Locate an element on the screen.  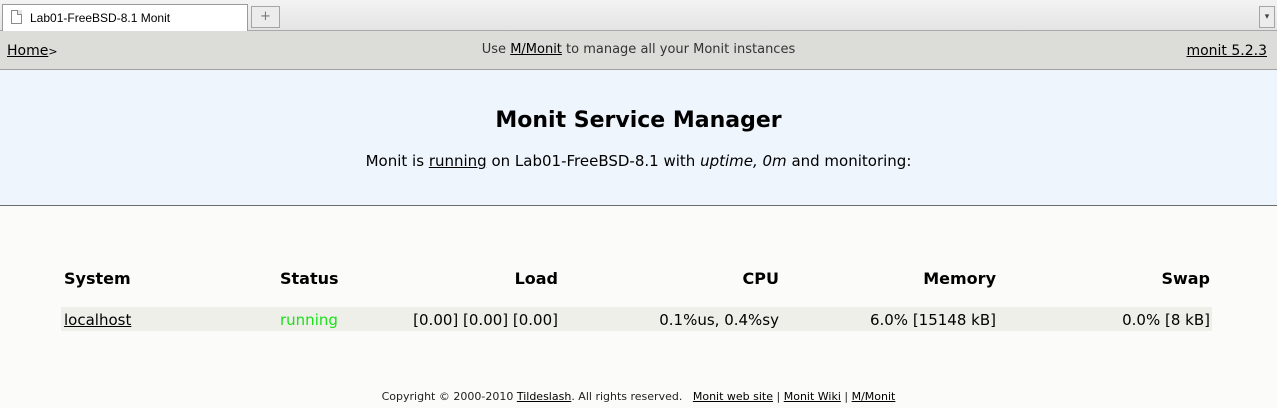
column-header-swap: Swap is located at coordinates (1185, 278).